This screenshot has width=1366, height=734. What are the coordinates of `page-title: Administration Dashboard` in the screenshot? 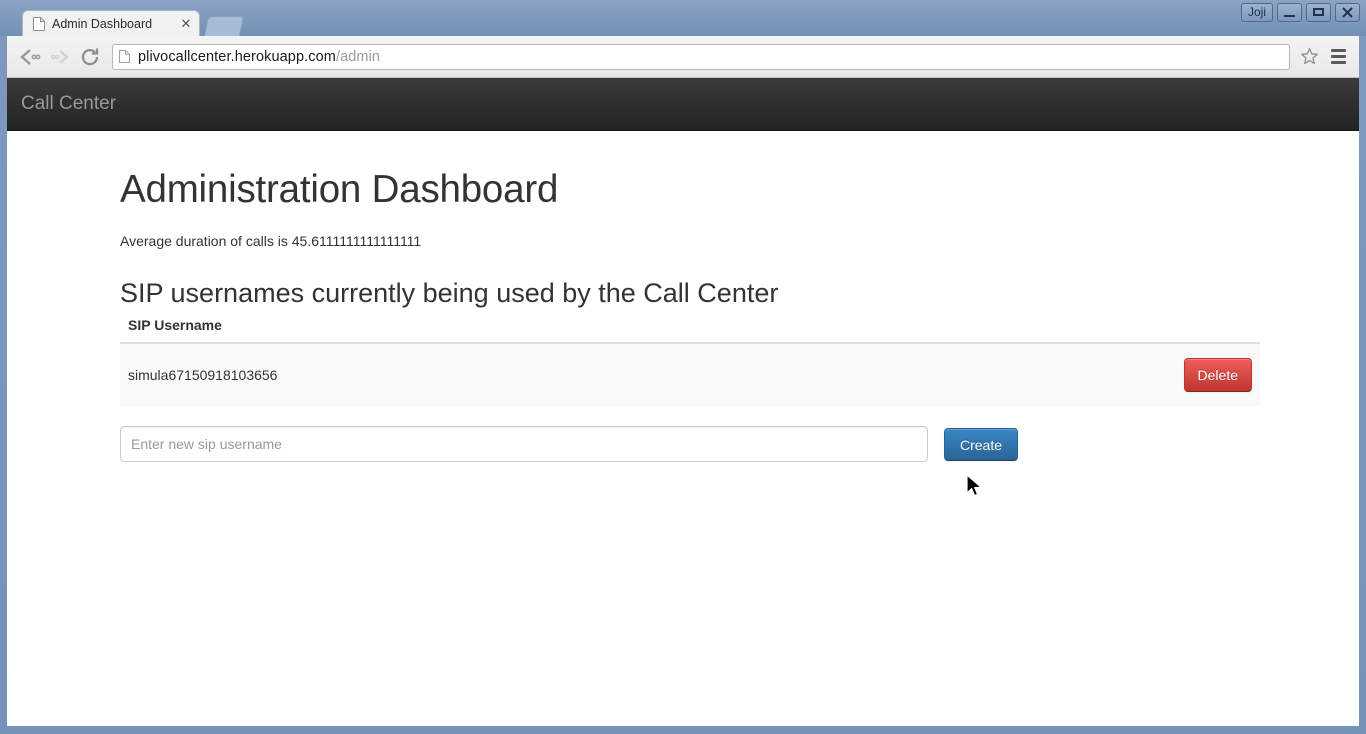 It's located at (339, 189).